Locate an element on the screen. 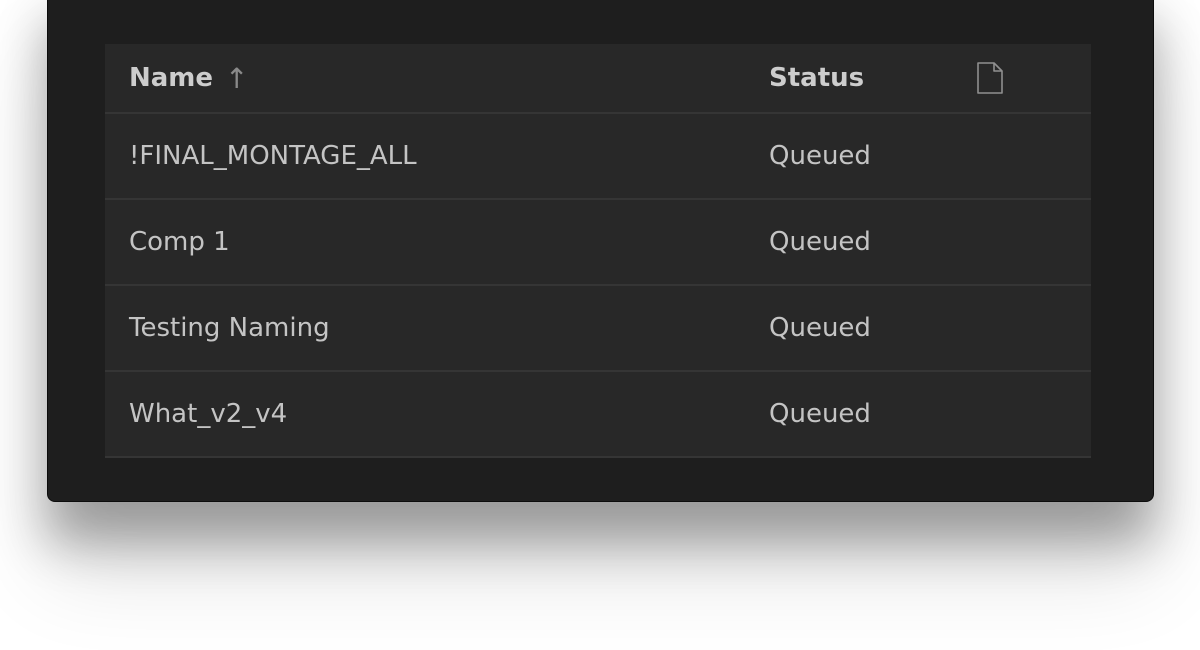  file-icon is located at coordinates (990, 78).